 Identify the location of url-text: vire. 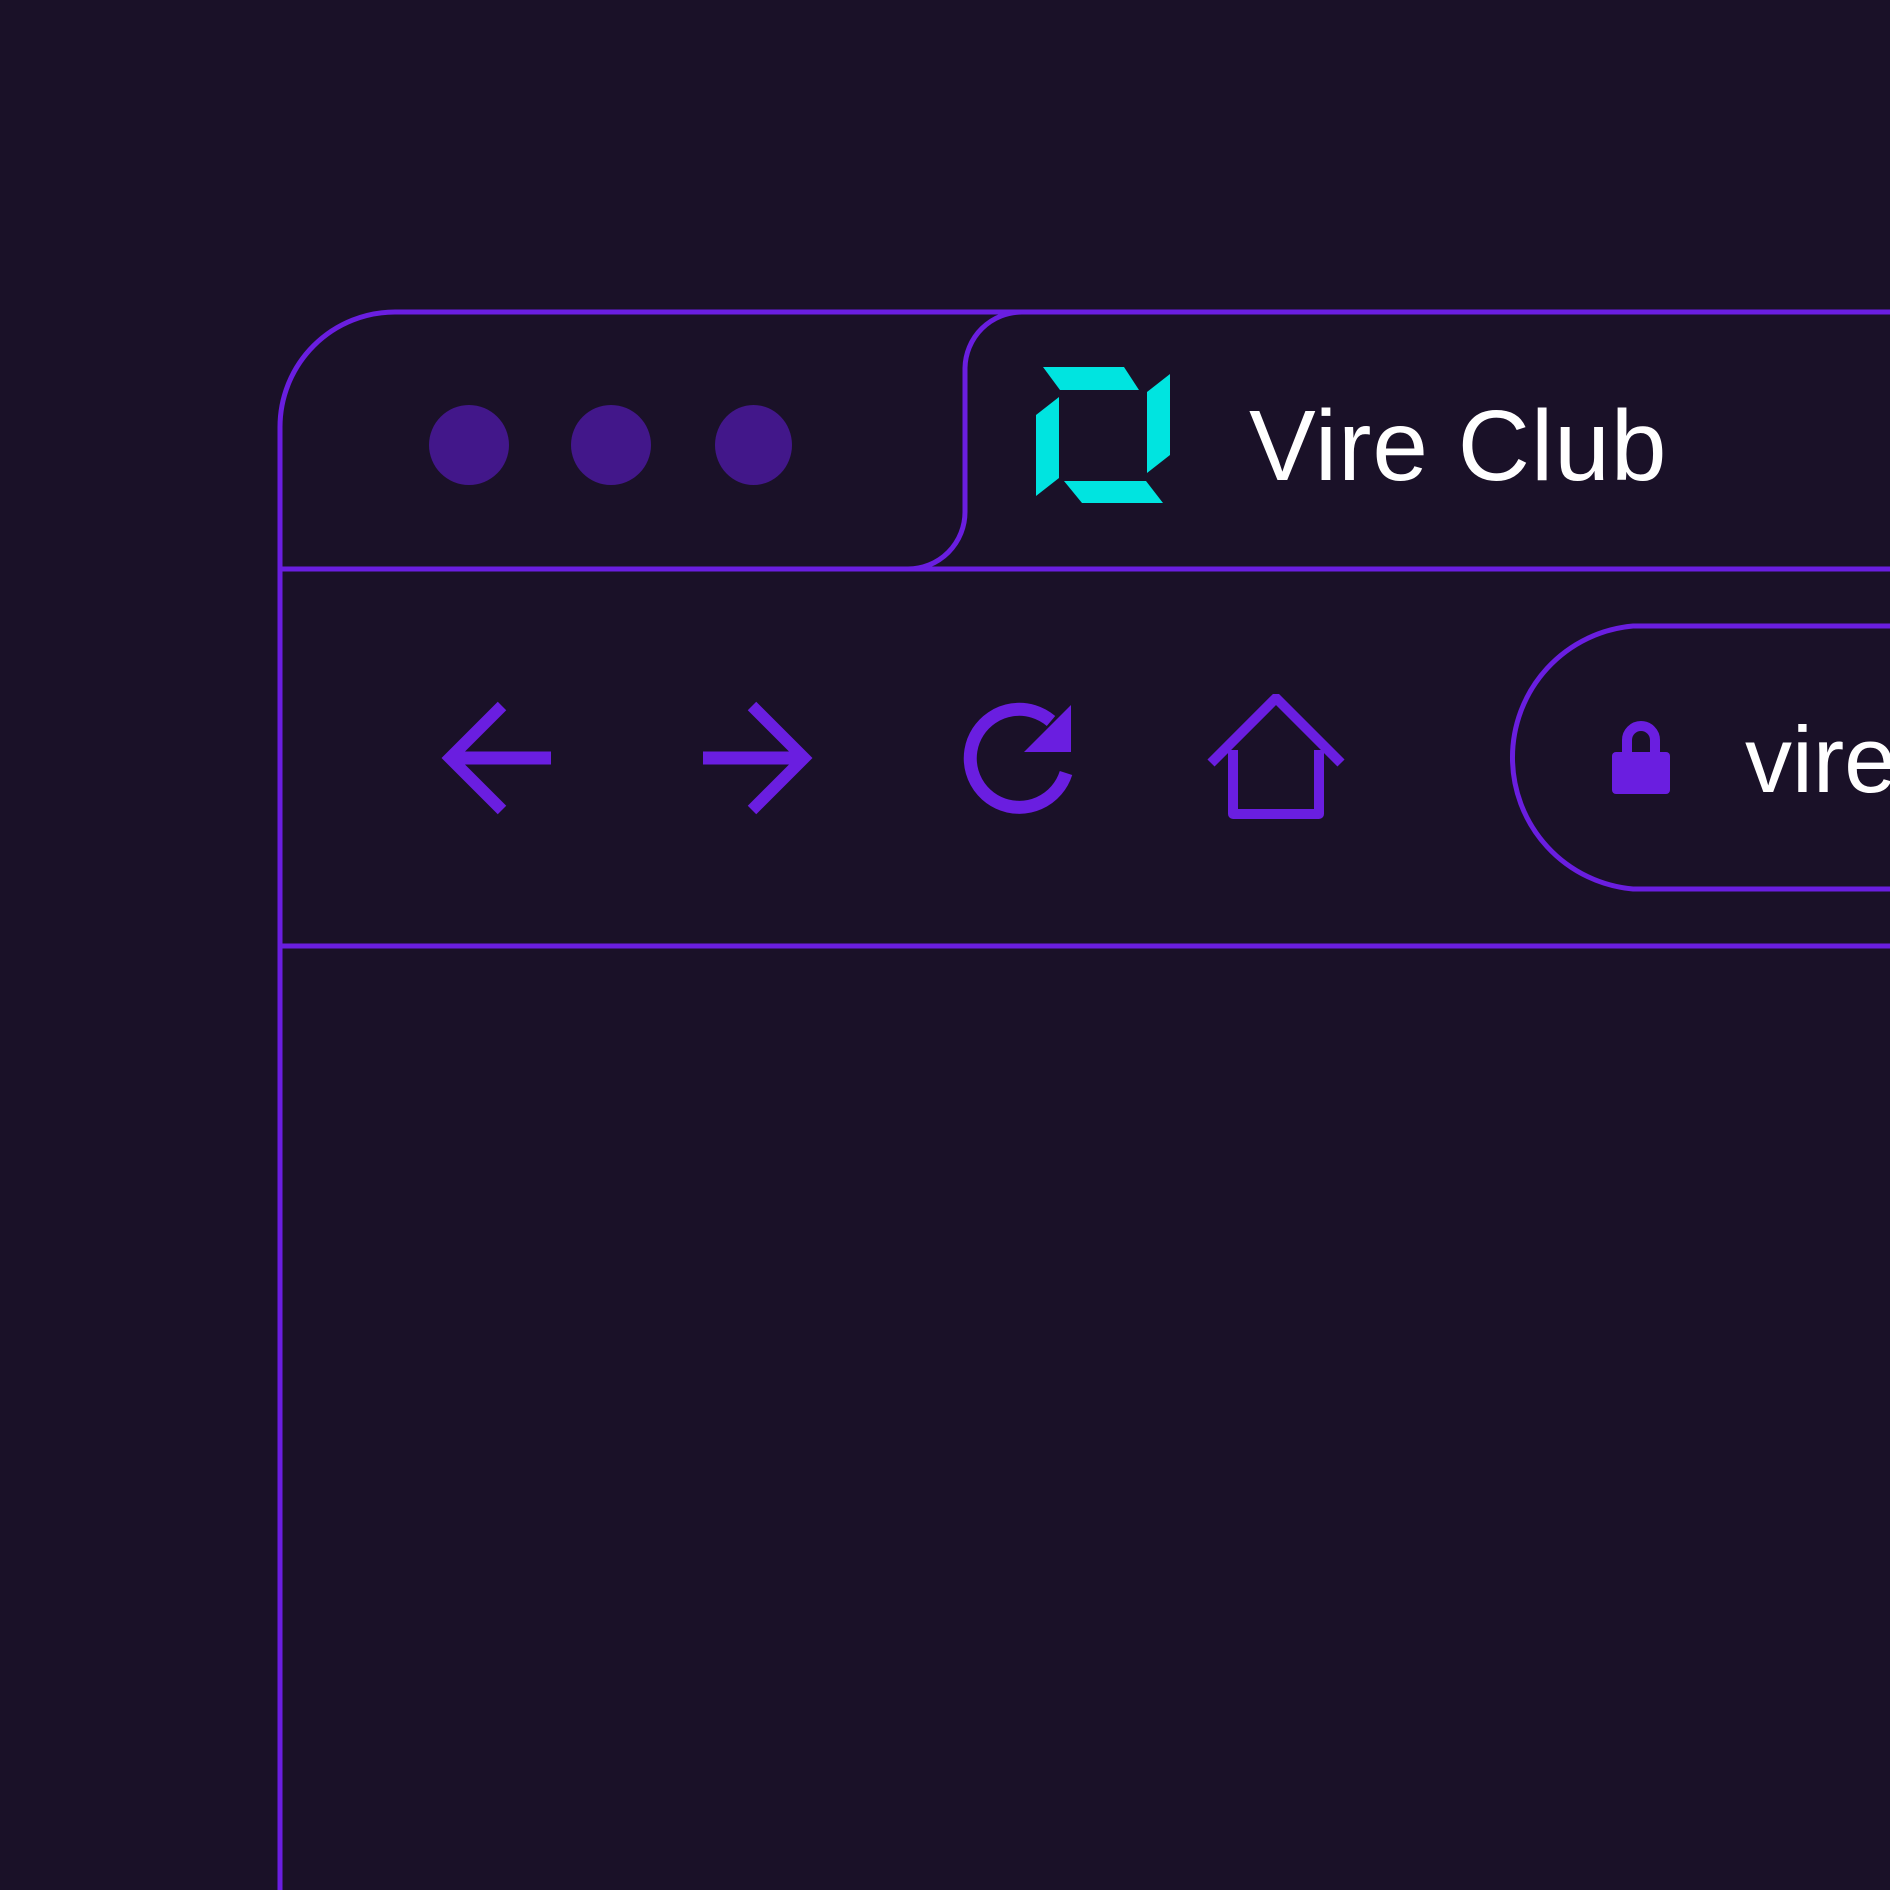
(1817, 760).